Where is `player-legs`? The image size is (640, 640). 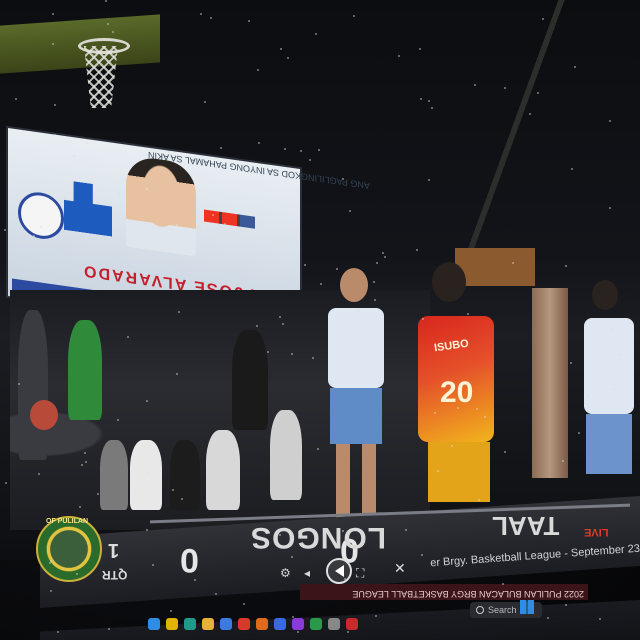 player-legs is located at coordinates (356, 481).